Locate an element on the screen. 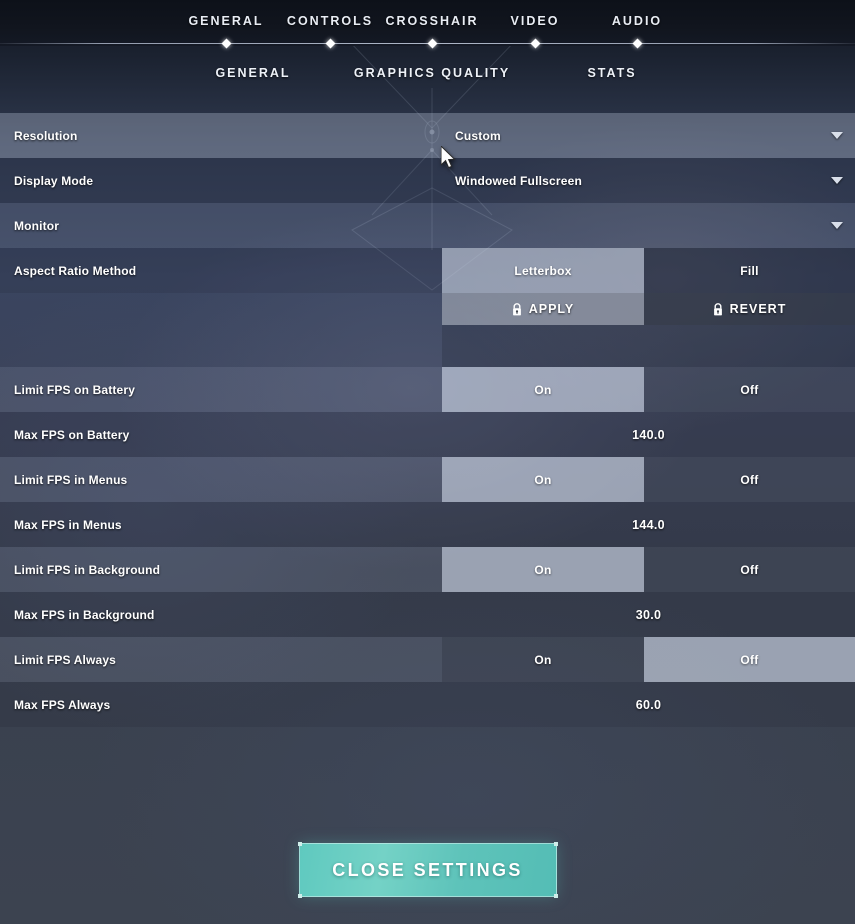 The image size is (855, 924). nav-tab-crosshair: CROSSHAIR is located at coordinates (431, 21).